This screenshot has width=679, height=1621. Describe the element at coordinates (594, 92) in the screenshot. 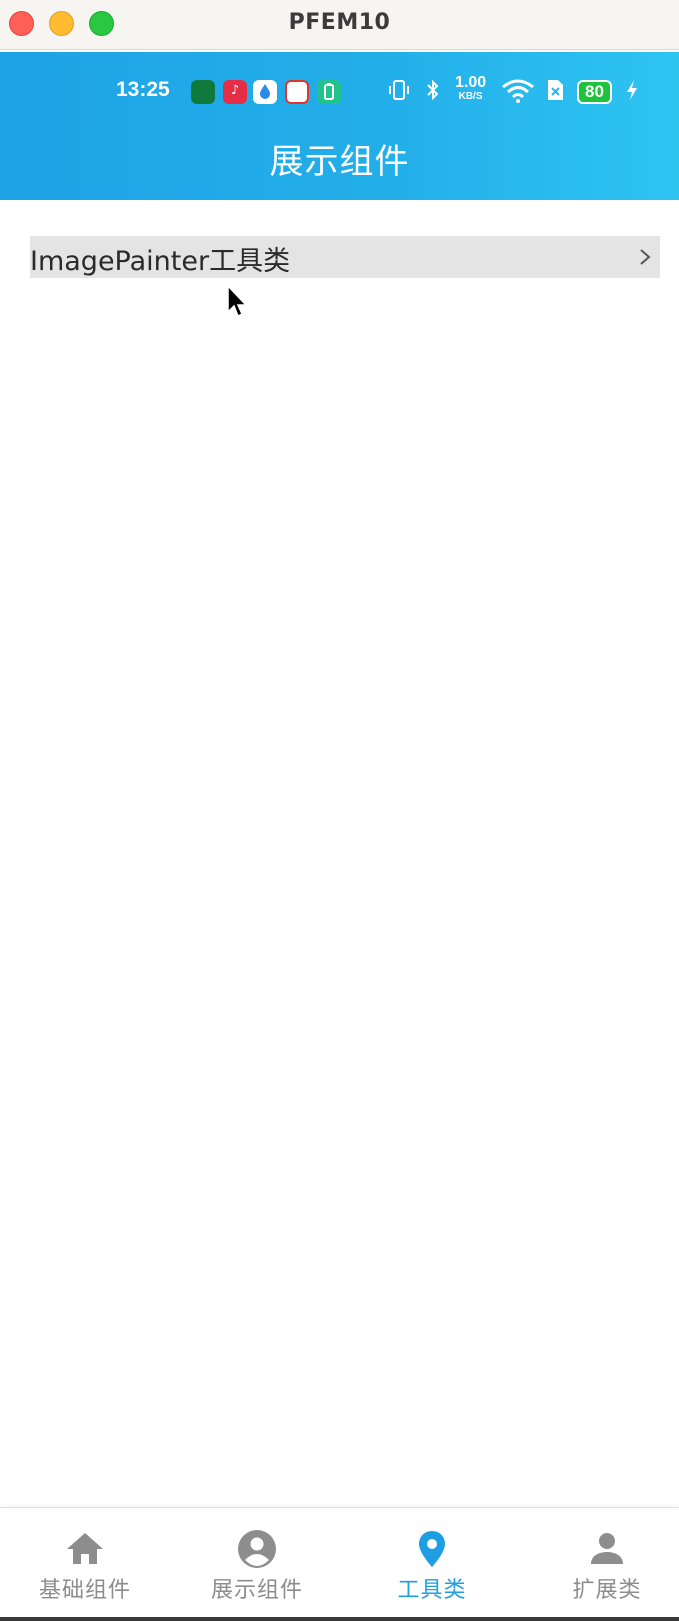

I see `battery-indicator: 80` at that location.